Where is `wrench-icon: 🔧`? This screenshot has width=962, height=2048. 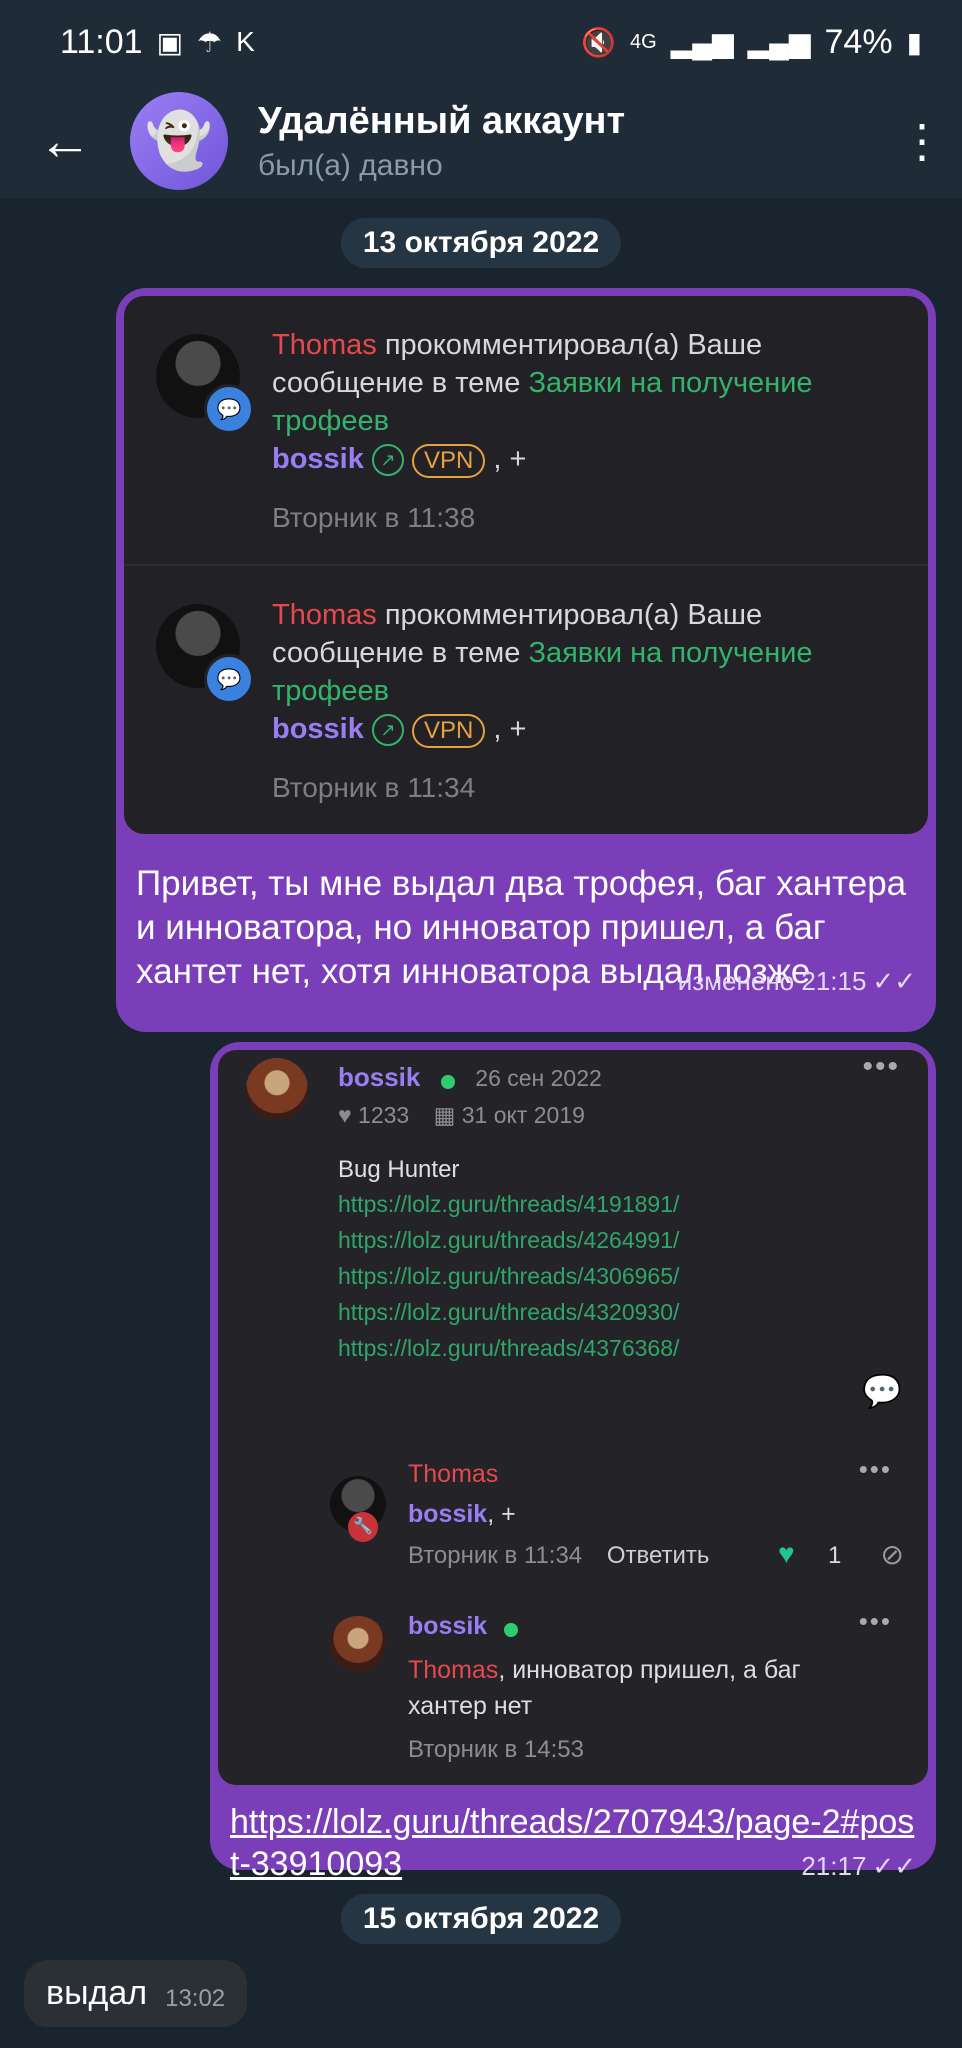 wrench-icon: 🔧 is located at coordinates (363, 1527).